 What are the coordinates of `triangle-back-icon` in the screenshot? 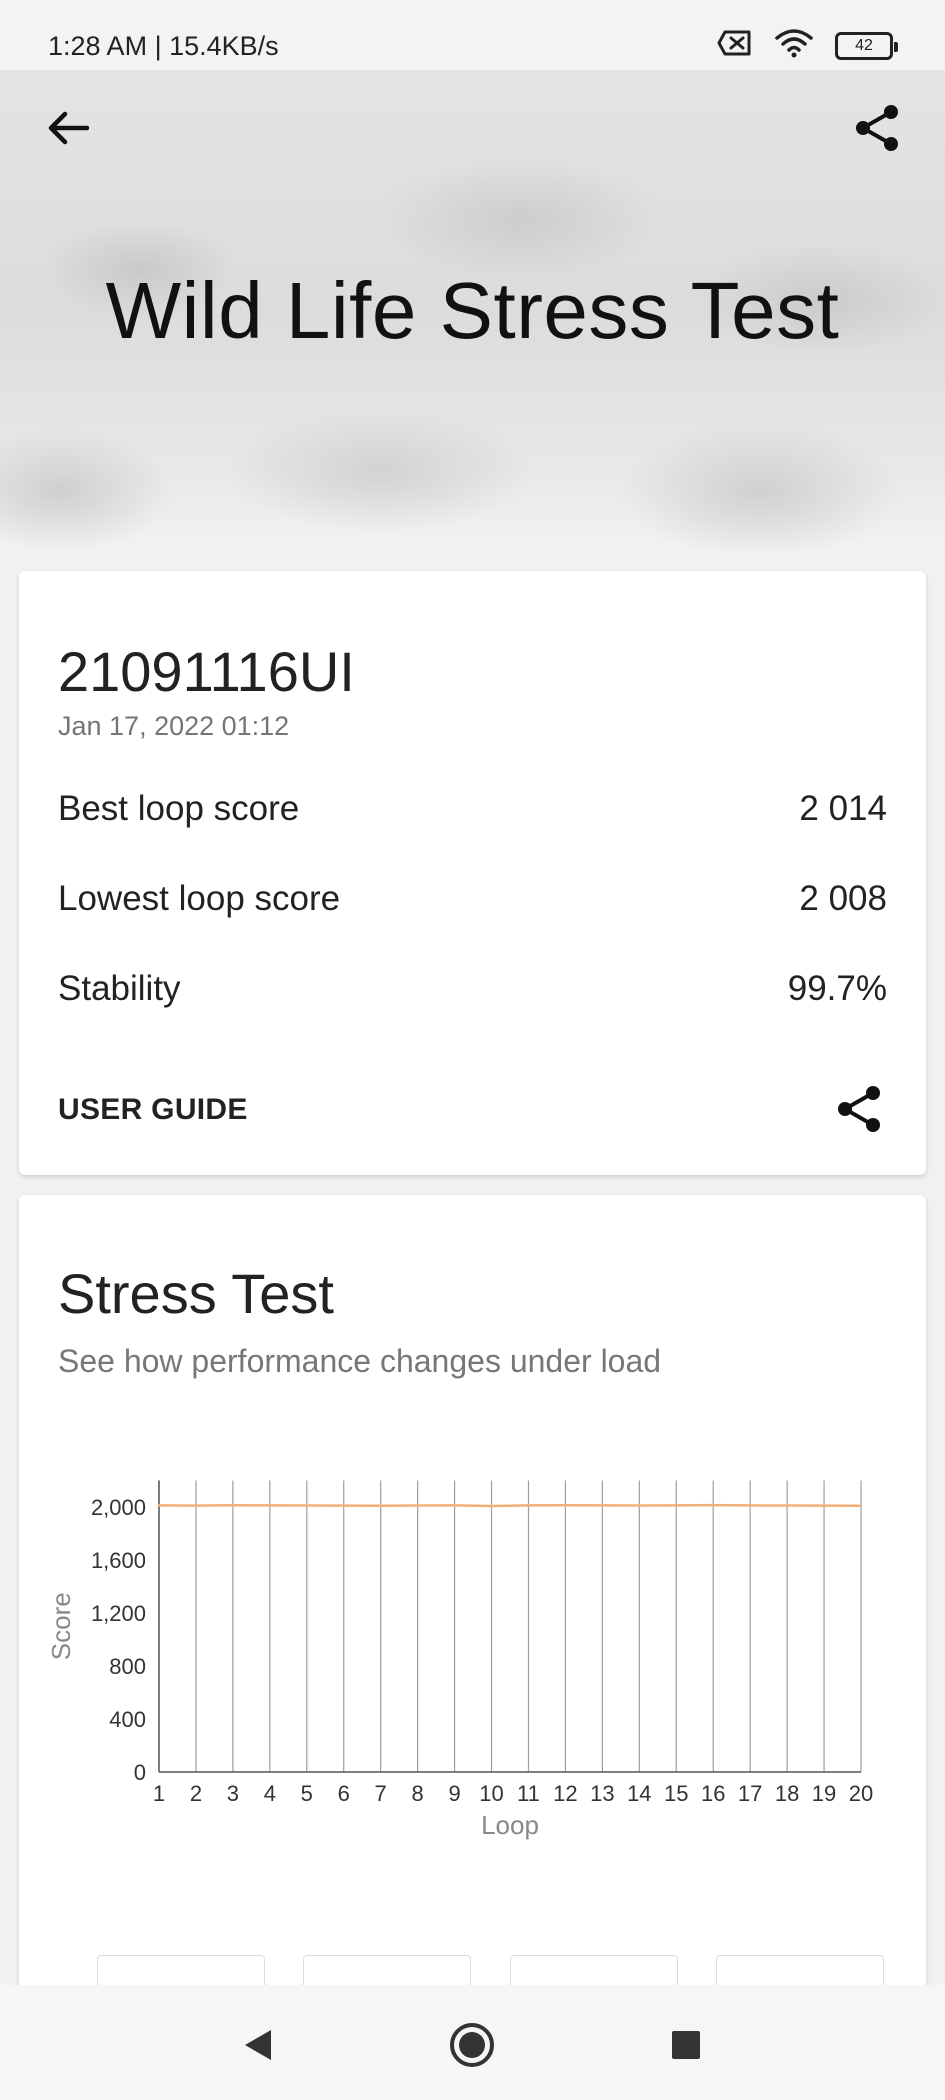 It's located at (258, 2045).